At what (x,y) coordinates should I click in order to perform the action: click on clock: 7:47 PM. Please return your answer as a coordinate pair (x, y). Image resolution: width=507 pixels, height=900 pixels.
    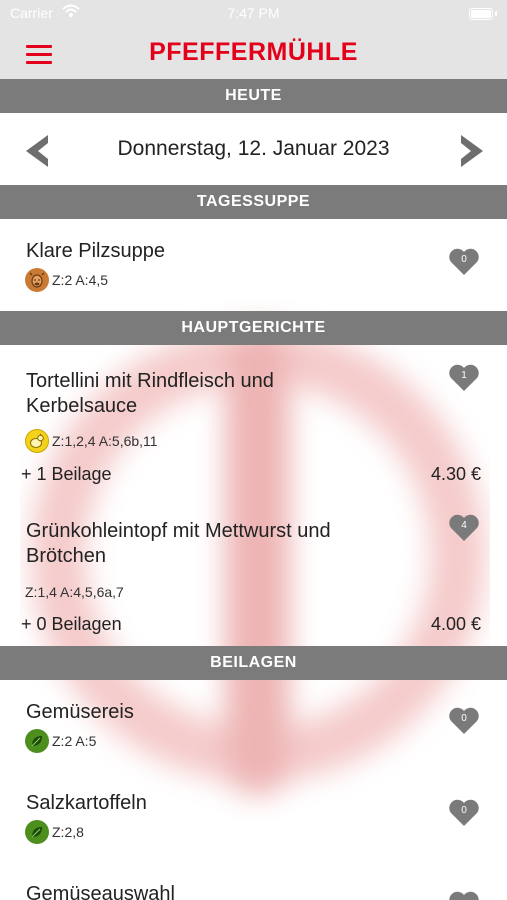
    Looking at the image, I should click on (253, 13).